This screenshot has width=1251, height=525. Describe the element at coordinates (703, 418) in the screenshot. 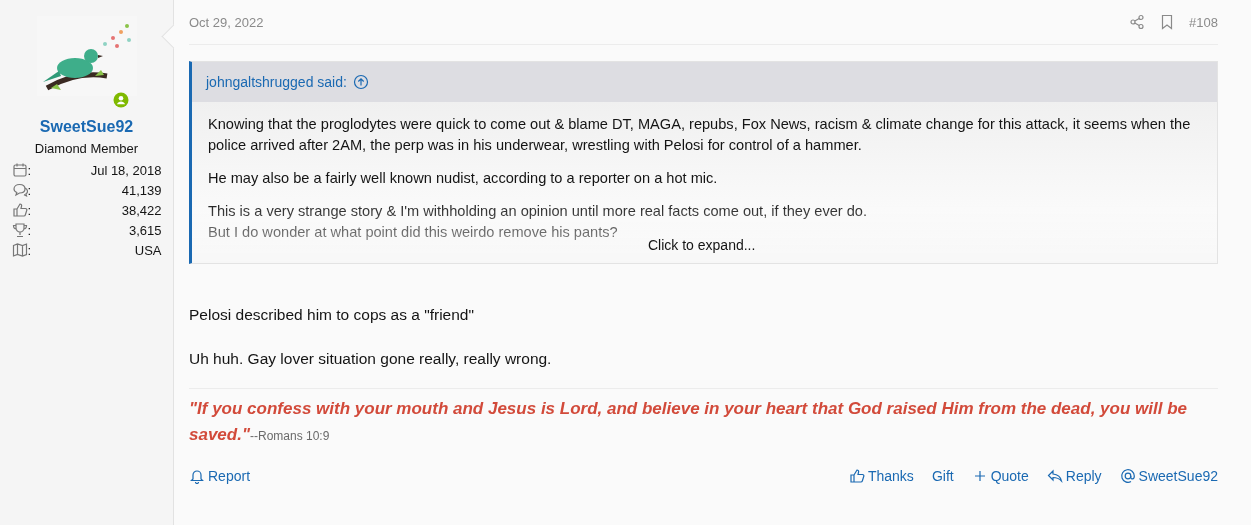

I see `signature: "If you confess with your mouth and Jesus is Lord, and believe in your heart that God raised Him from the dead, you will be saved."--Romans 10:9` at that location.